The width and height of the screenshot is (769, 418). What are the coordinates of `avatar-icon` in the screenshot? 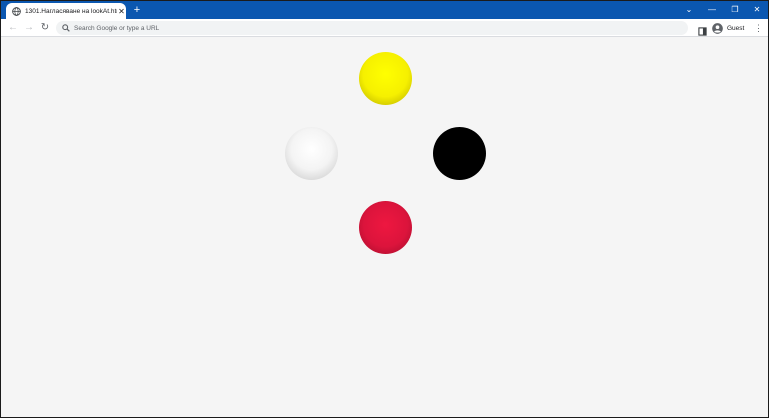 It's located at (717, 28).